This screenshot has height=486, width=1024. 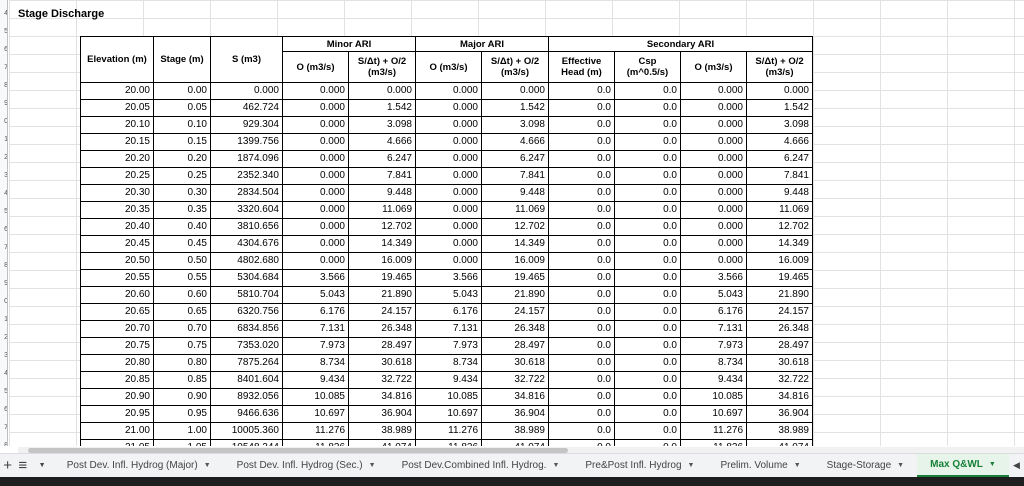 What do you see at coordinates (117, 329) in the screenshot?
I see `cell-elevation: 20.70` at bounding box center [117, 329].